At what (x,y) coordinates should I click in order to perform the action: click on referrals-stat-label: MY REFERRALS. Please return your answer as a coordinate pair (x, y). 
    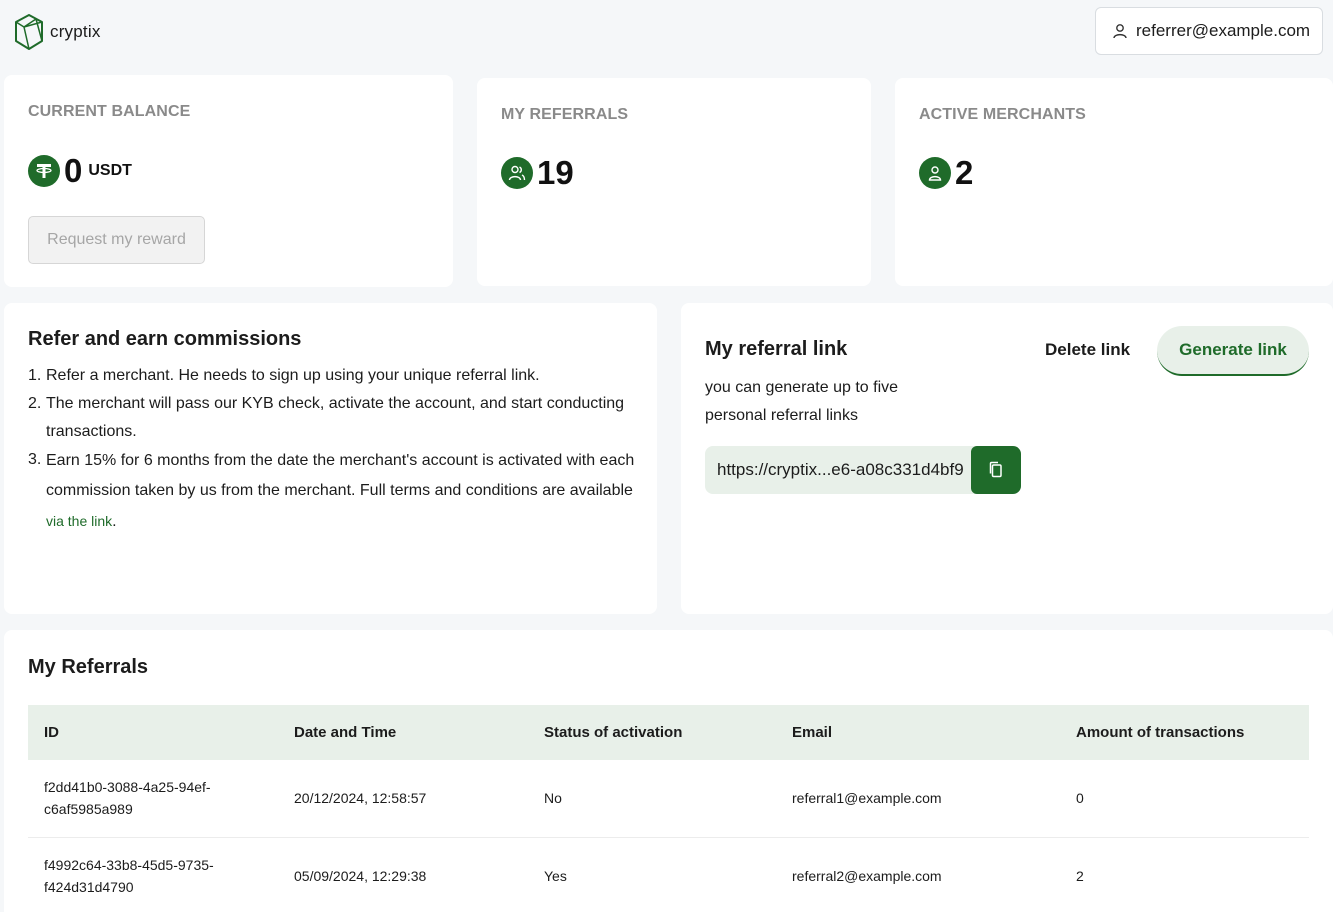
    Looking at the image, I should click on (565, 114).